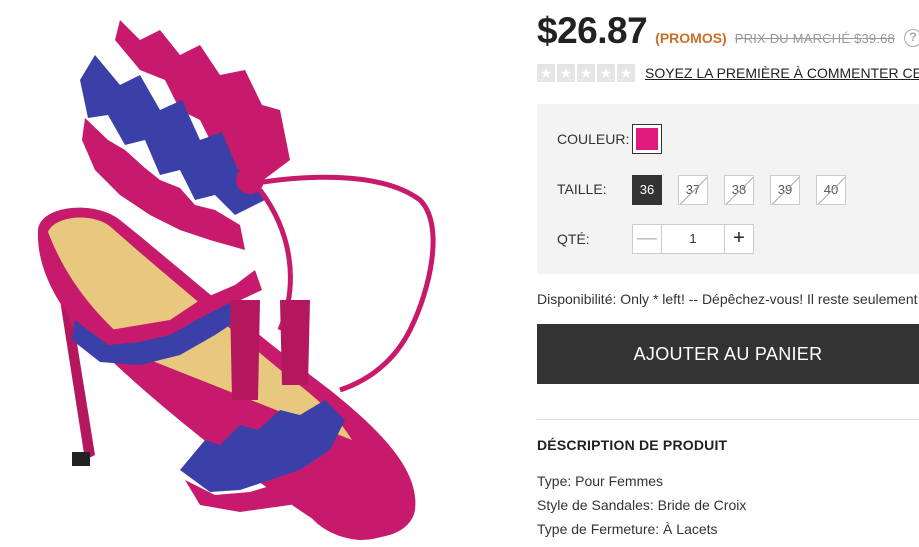  Describe the element at coordinates (911, 38) in the screenshot. I see `help-icon: ?` at that location.